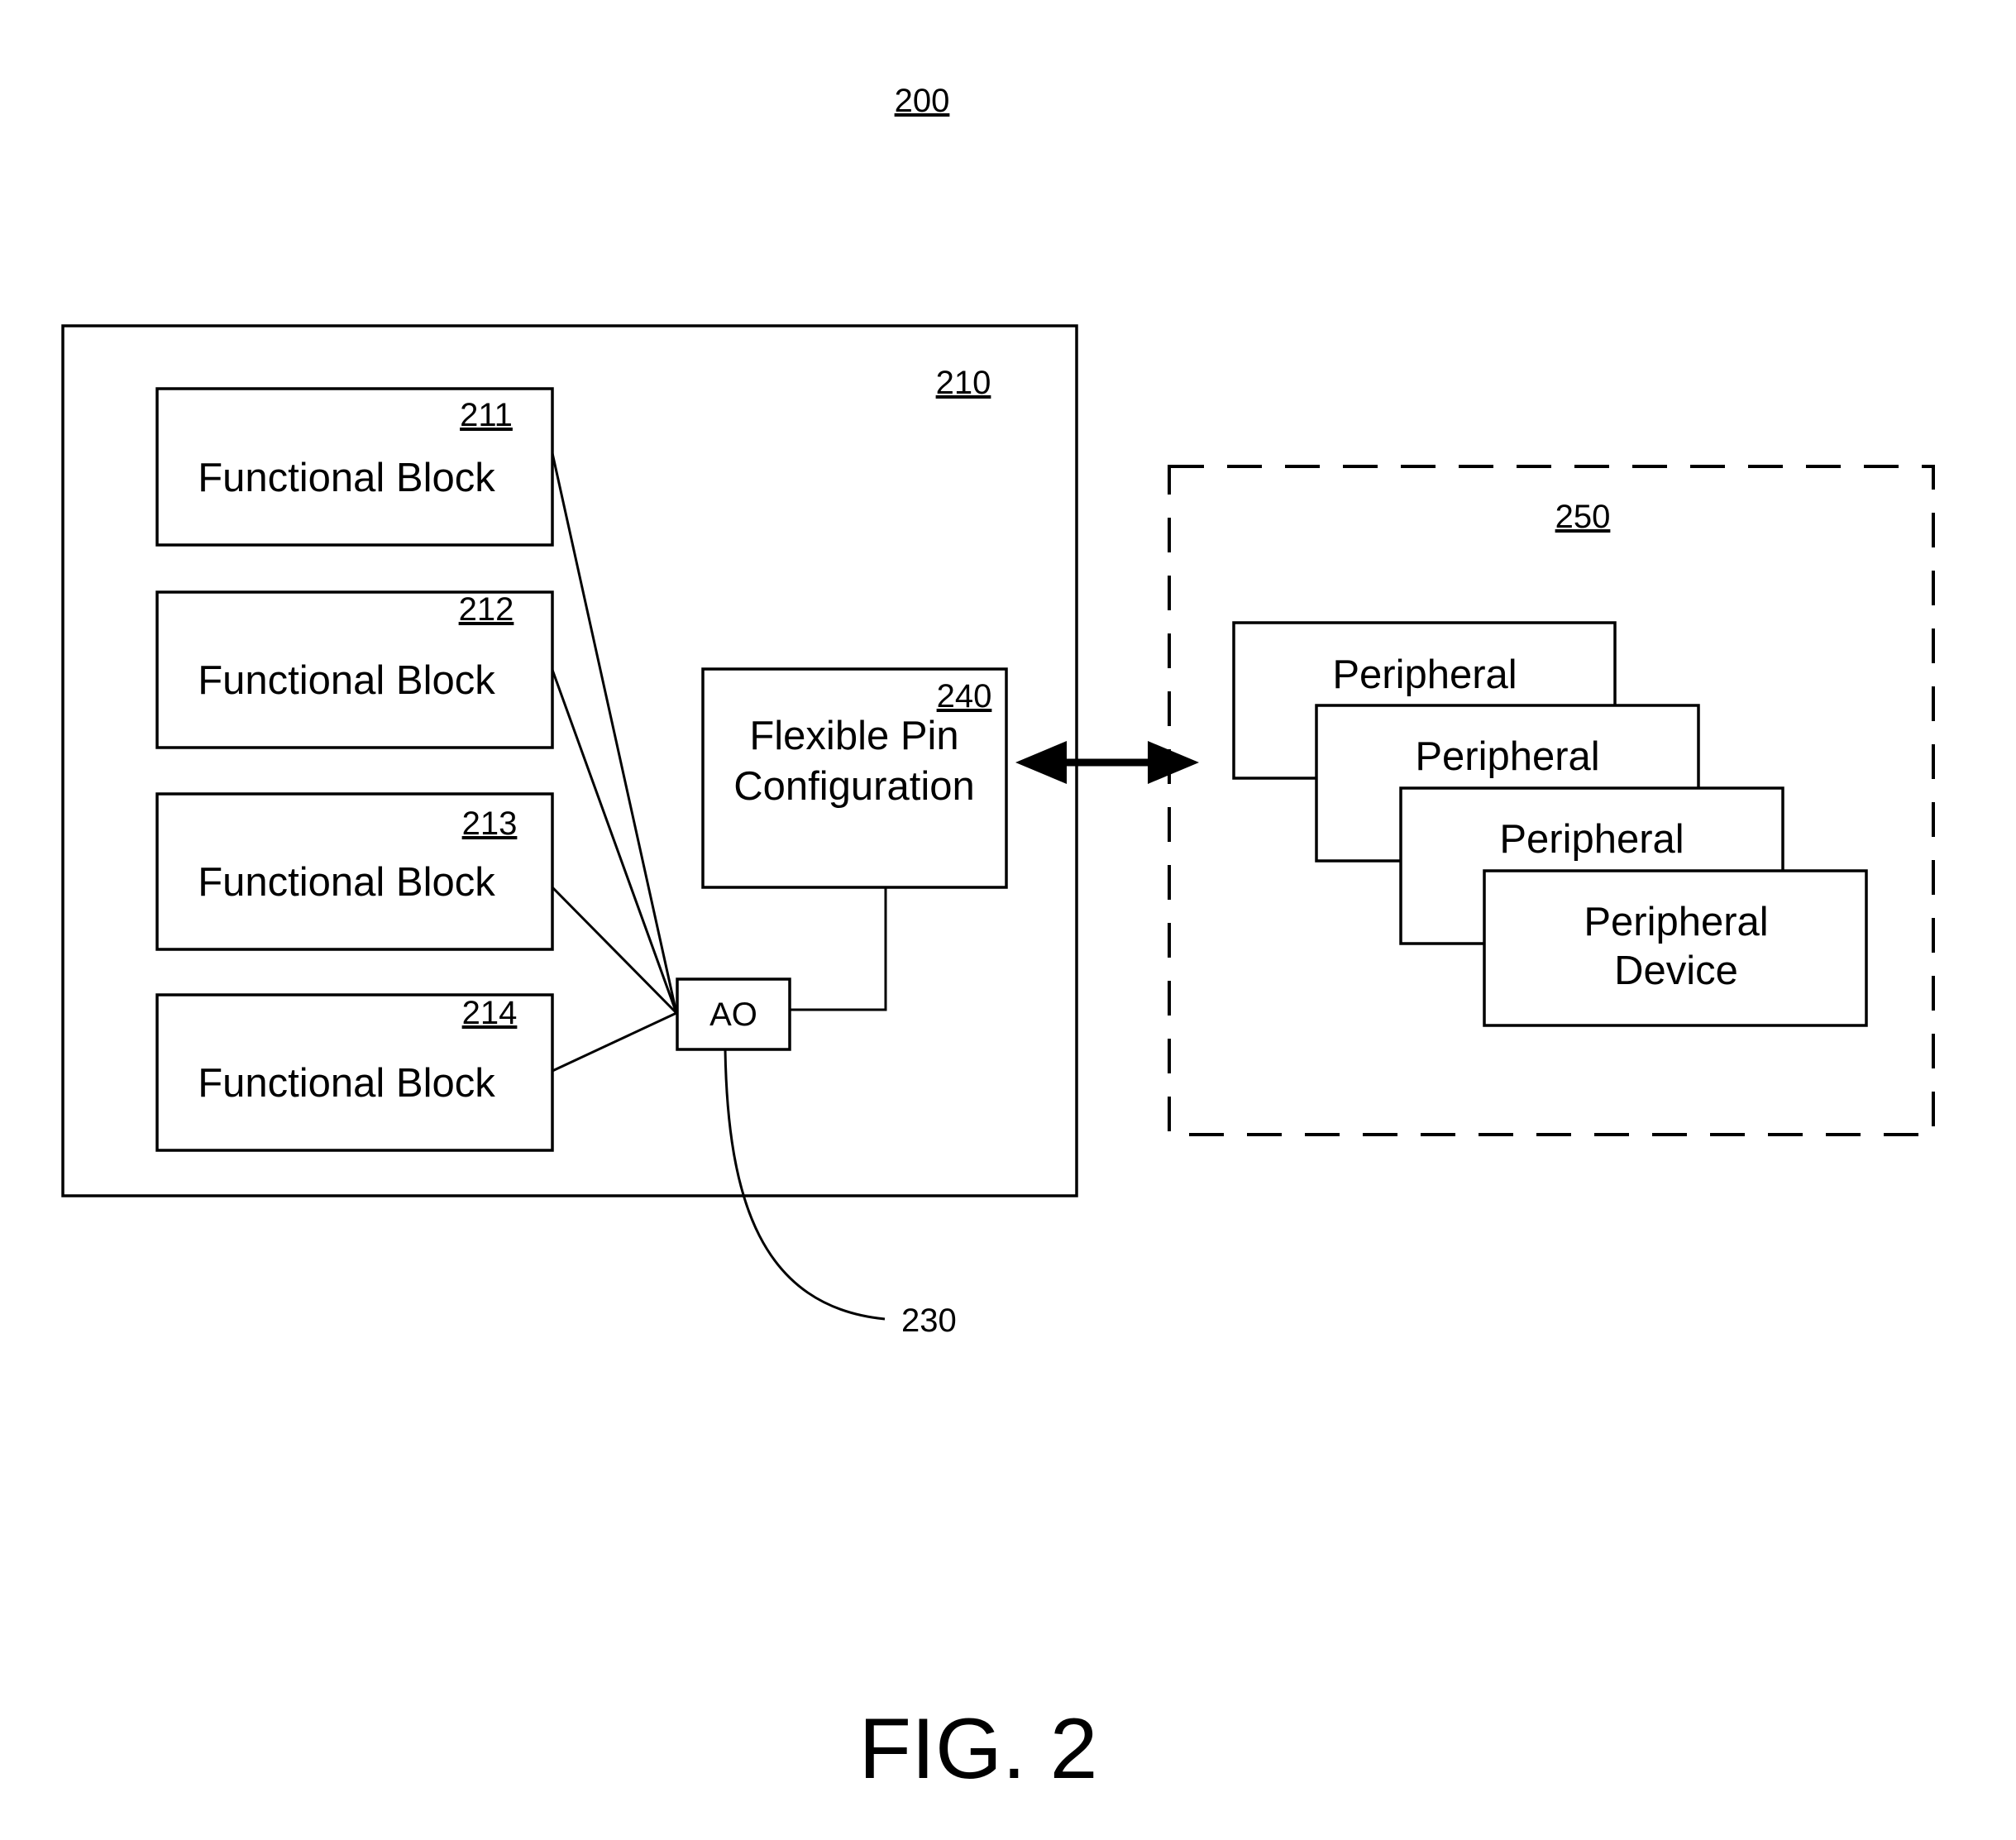 The height and width of the screenshot is (1840, 2016). What do you see at coordinates (853, 786) in the screenshot?
I see `pin-config-label-line2: Configuration` at bounding box center [853, 786].